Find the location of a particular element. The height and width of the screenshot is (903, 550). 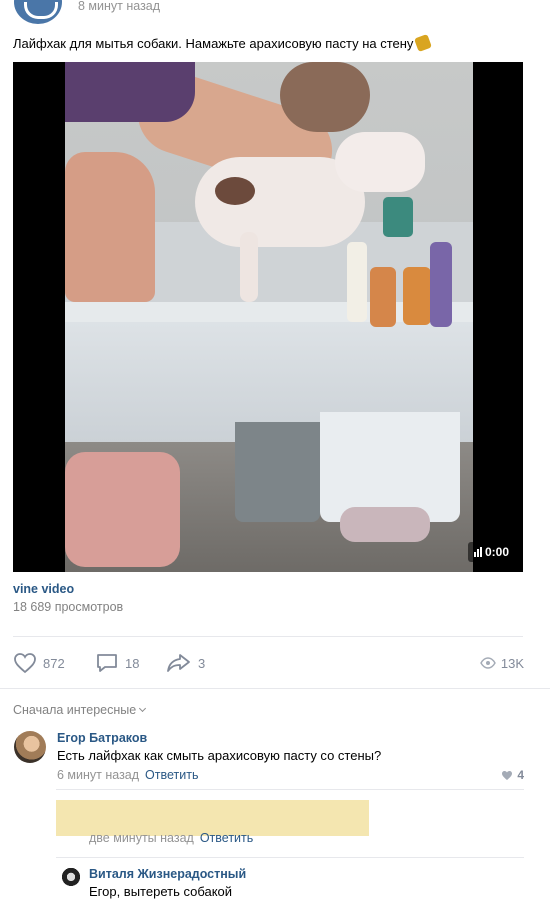

comment-meta: две минуты назад Ответить is located at coordinates (171, 840).